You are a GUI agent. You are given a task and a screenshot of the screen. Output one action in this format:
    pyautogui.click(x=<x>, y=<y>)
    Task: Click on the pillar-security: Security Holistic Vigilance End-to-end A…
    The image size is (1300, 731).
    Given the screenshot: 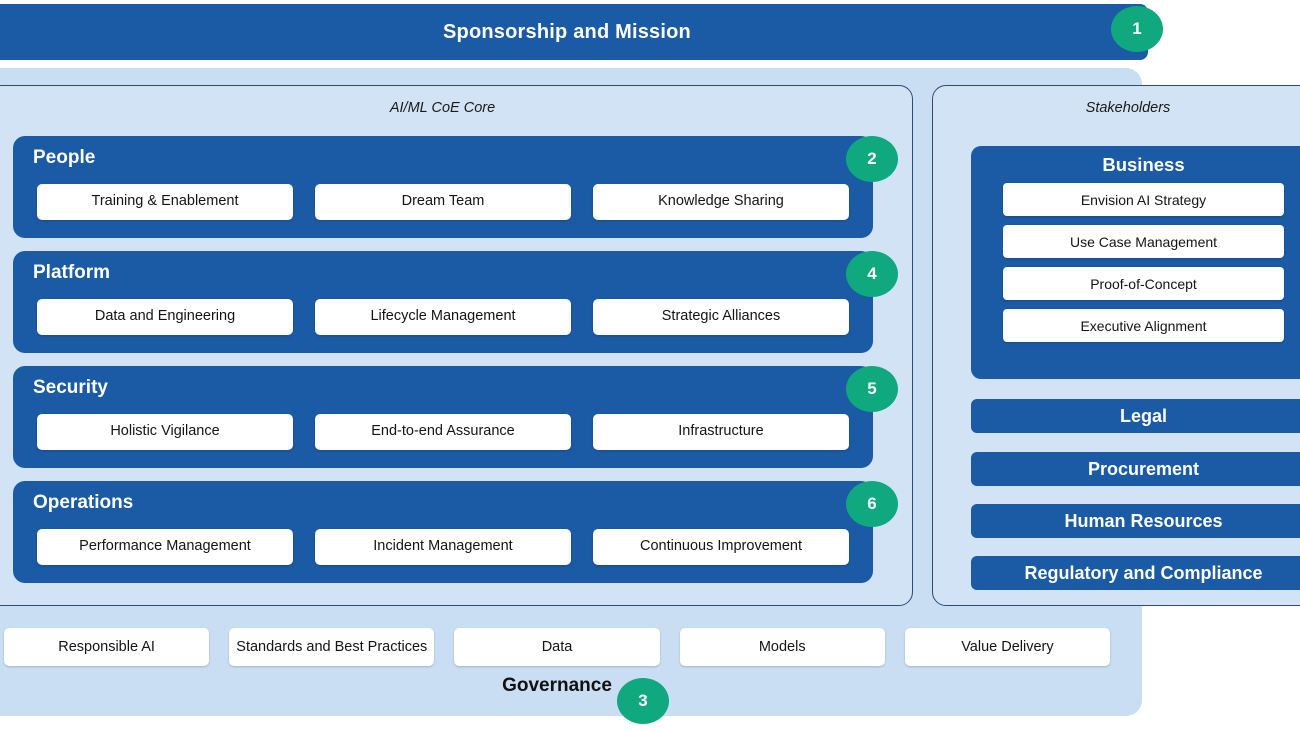 What is the action you would take?
    pyautogui.click(x=443, y=417)
    